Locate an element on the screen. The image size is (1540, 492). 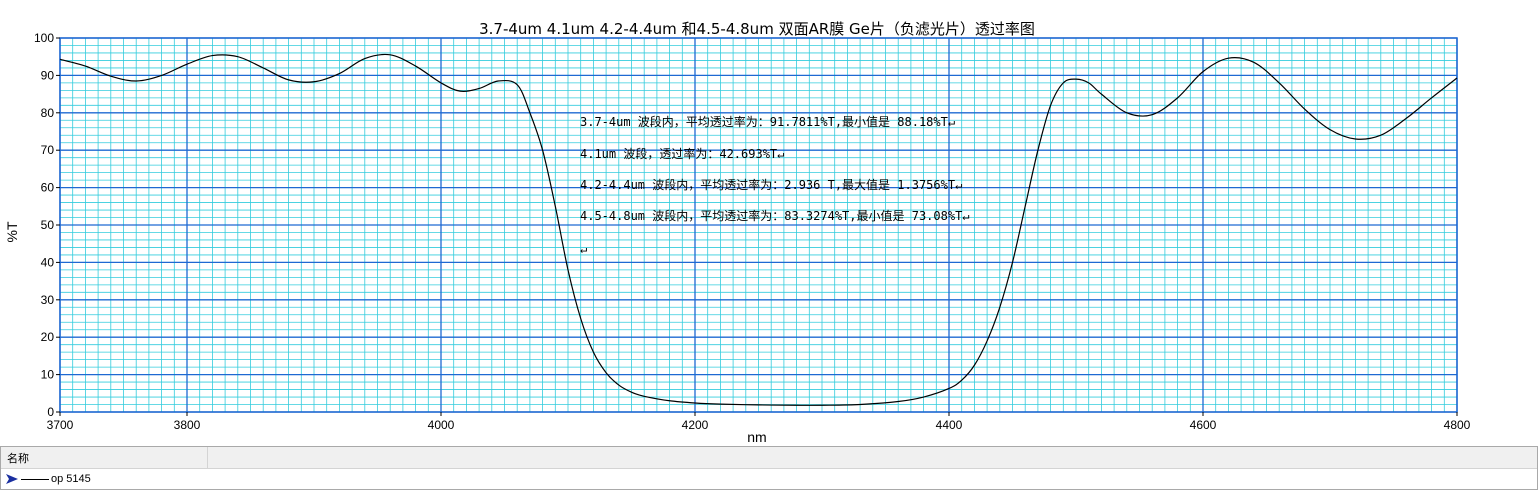
x-axis-label: nm is located at coordinates (756, 437).